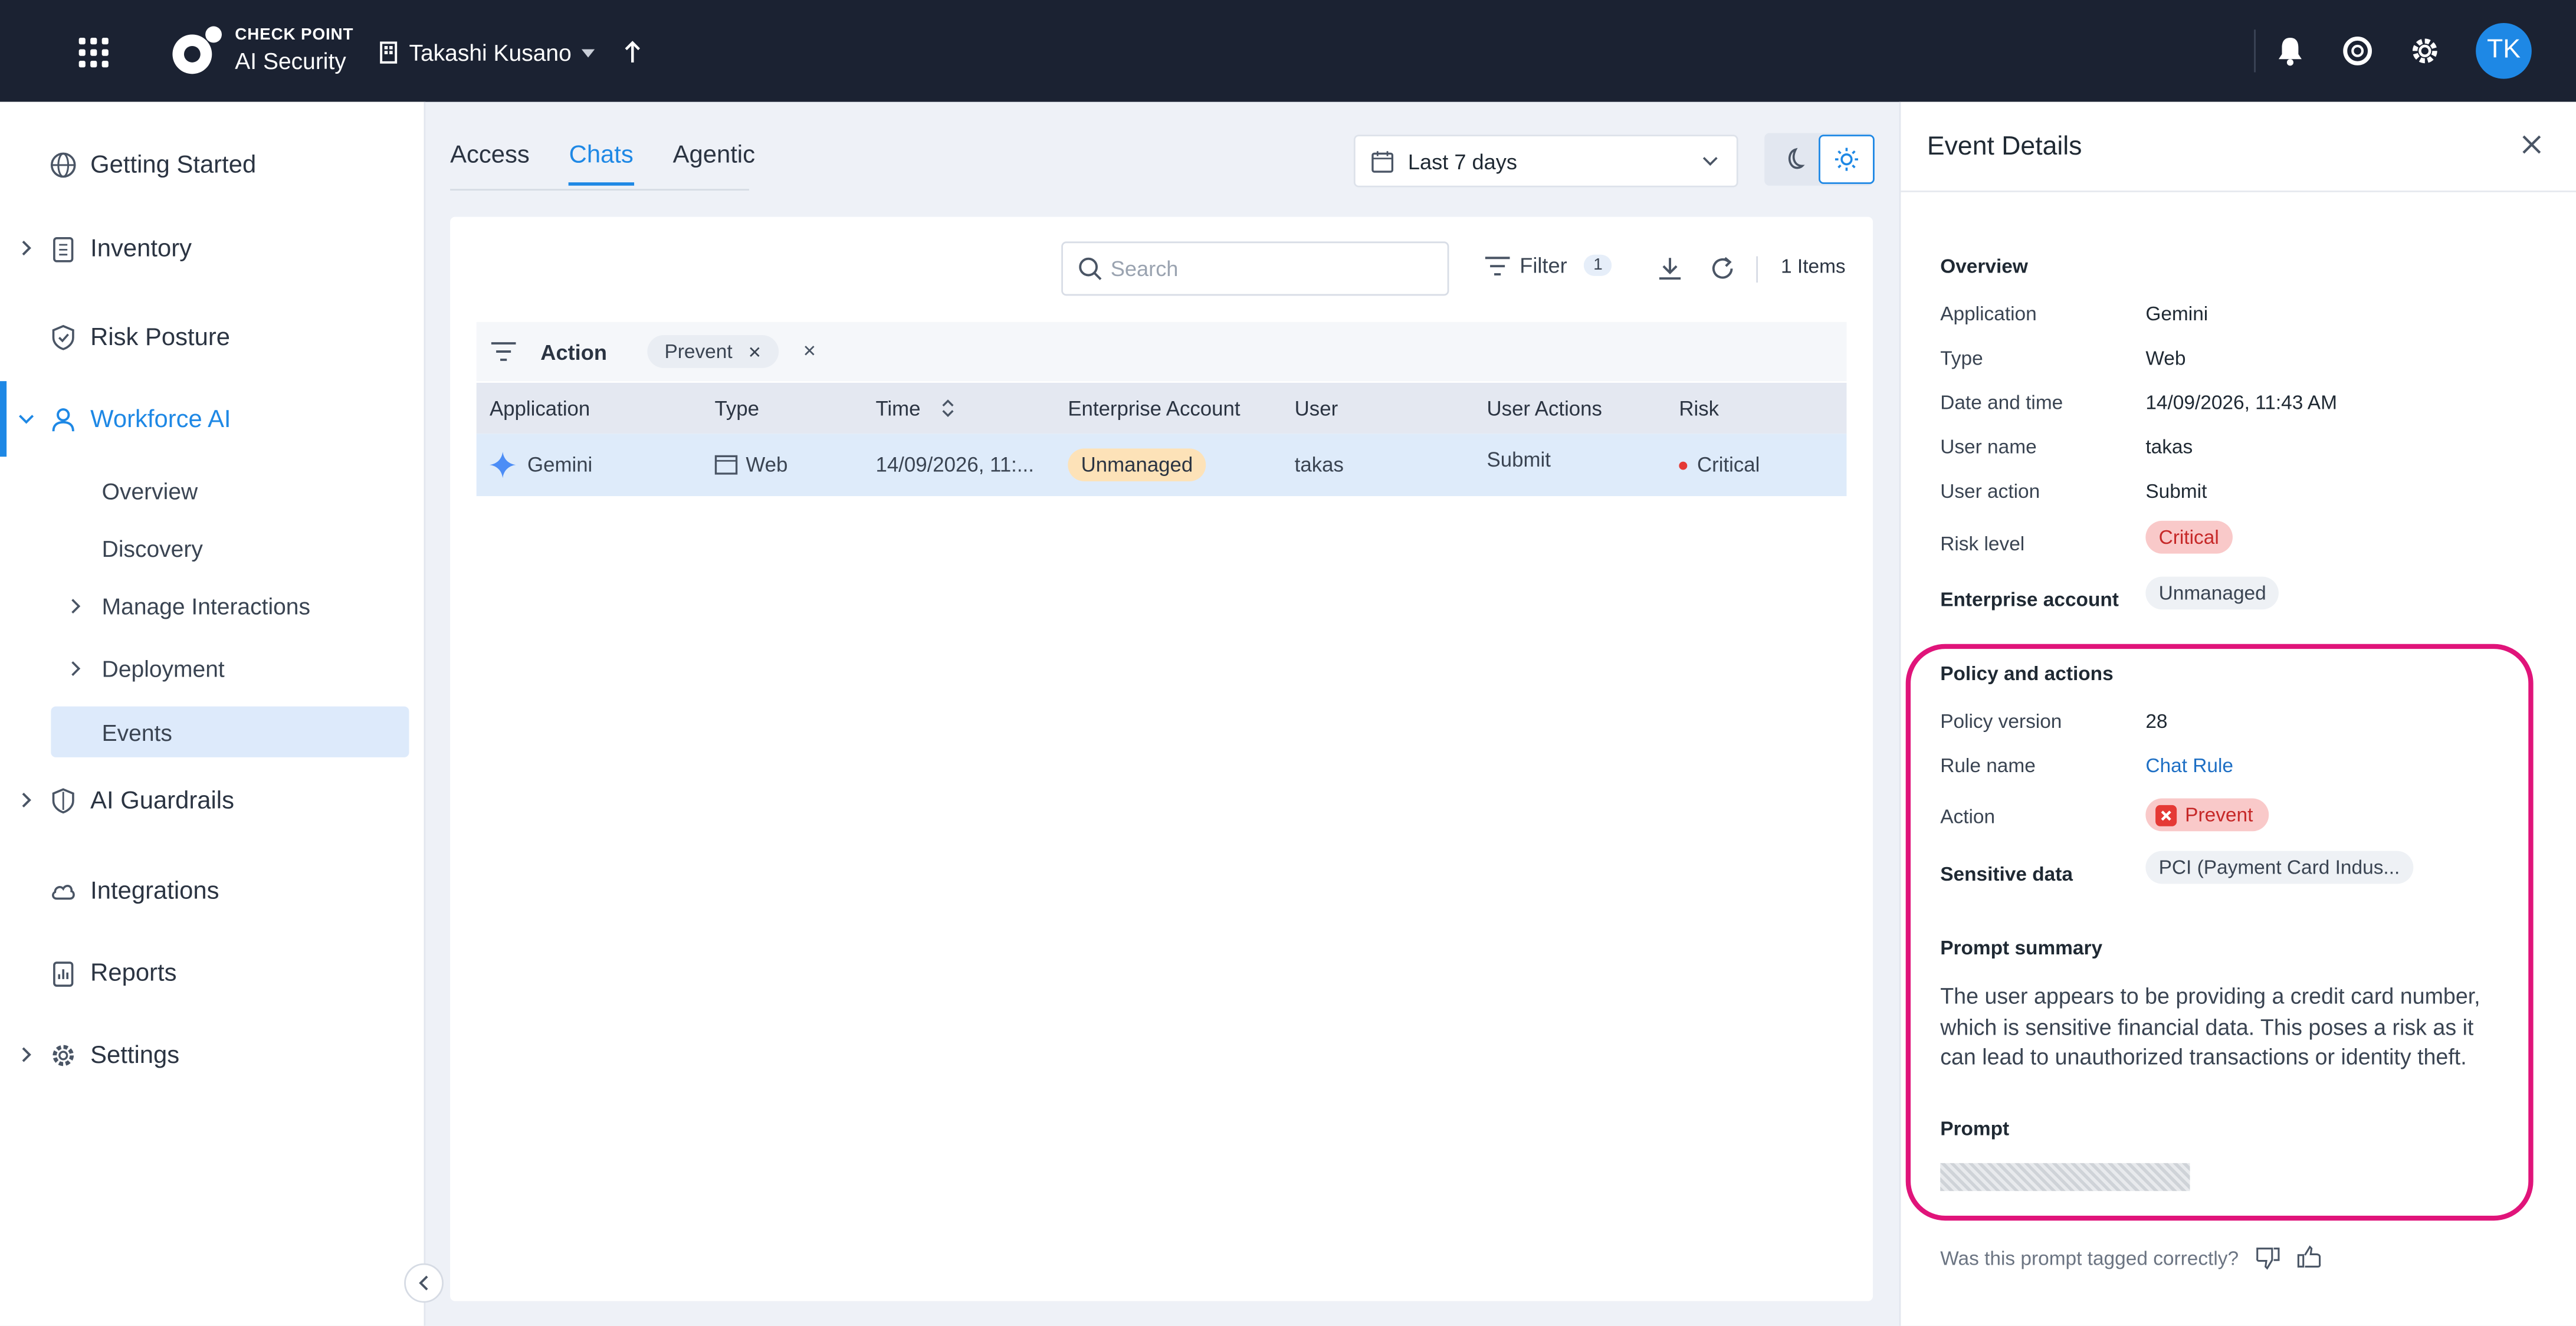 The image size is (2576, 1326). Describe the element at coordinates (1255, 268) in the screenshot. I see `search-input: Search` at that location.